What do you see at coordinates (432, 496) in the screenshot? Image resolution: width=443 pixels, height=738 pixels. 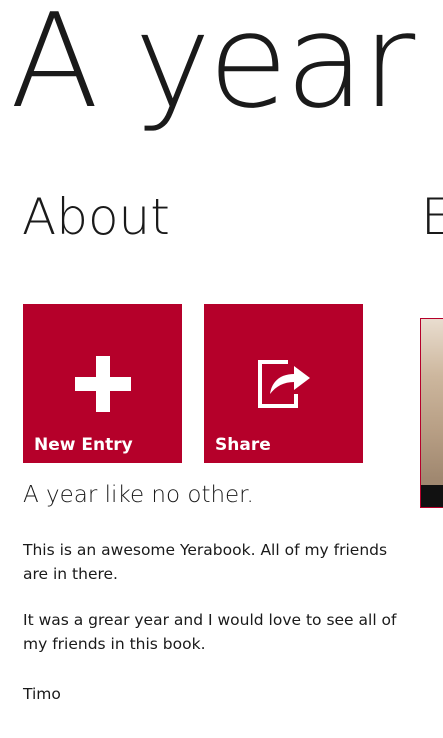 I see `photo-caption-bar` at bounding box center [432, 496].